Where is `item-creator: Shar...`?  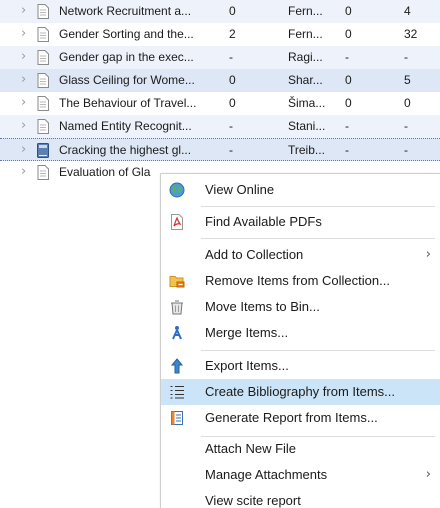
item-creator: Shar... is located at coordinates (305, 80).